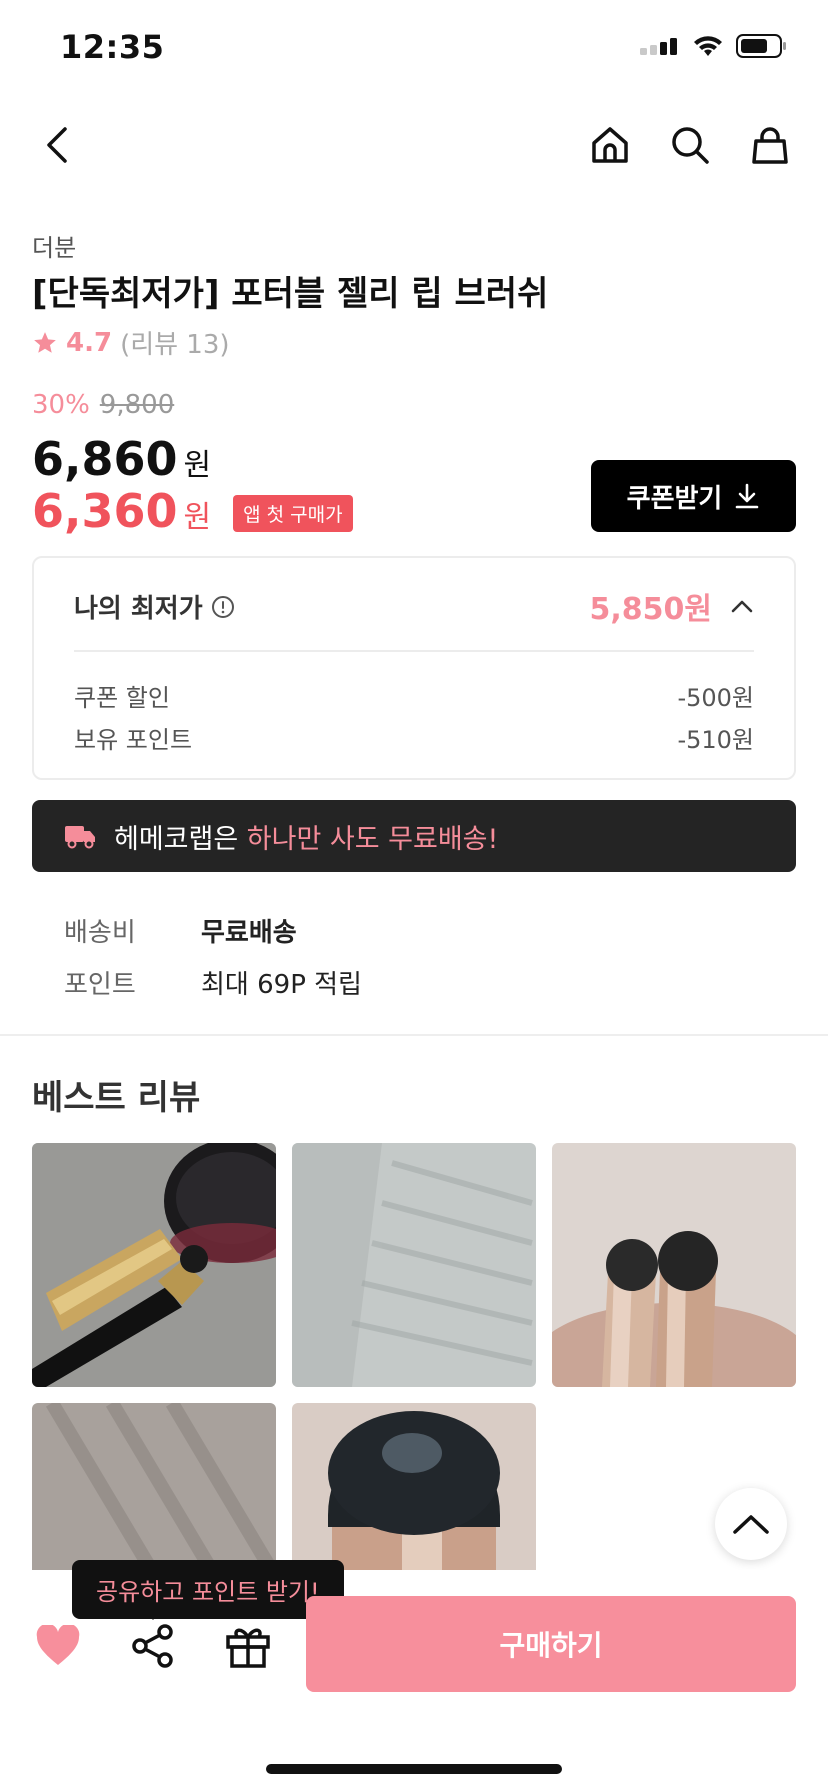 Image resolution: width=828 pixels, height=1792 pixels. Describe the element at coordinates (414, 737) in the screenshot. I see `point-discount-line: 보유 포인트 -510원` at that location.